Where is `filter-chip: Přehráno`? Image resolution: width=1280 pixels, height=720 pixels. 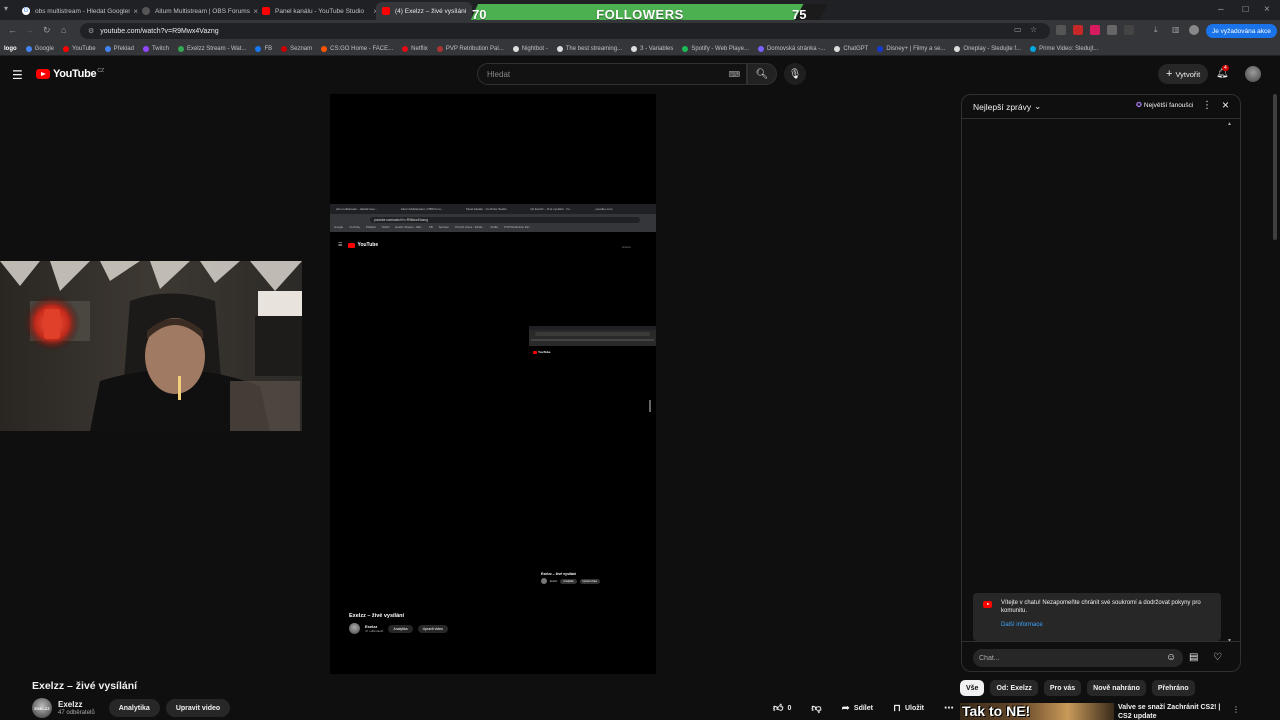
filter-chip: Přehráno is located at coordinates (1173, 688).